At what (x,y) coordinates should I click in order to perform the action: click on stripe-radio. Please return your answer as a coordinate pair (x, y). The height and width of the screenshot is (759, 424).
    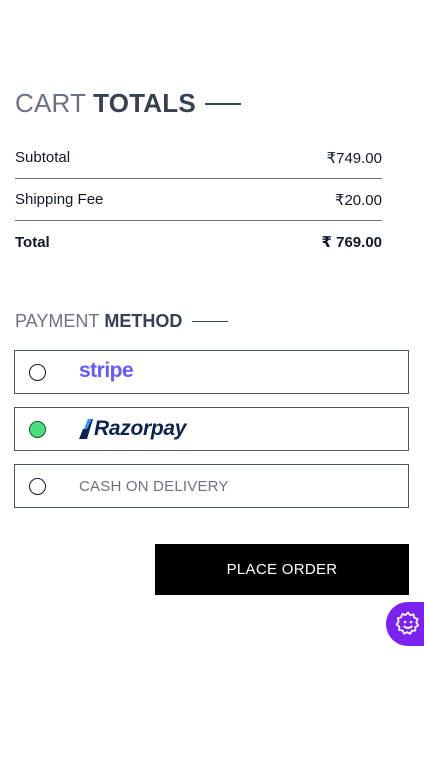
    Looking at the image, I should click on (37, 372).